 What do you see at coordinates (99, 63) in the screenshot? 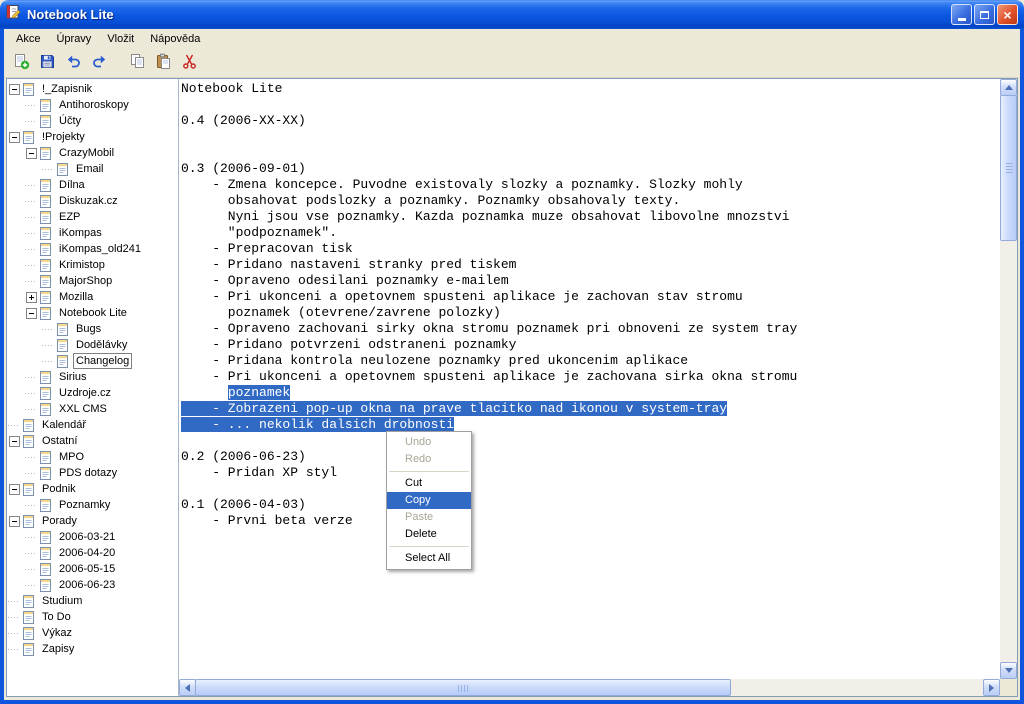
I see `redo-button` at bounding box center [99, 63].